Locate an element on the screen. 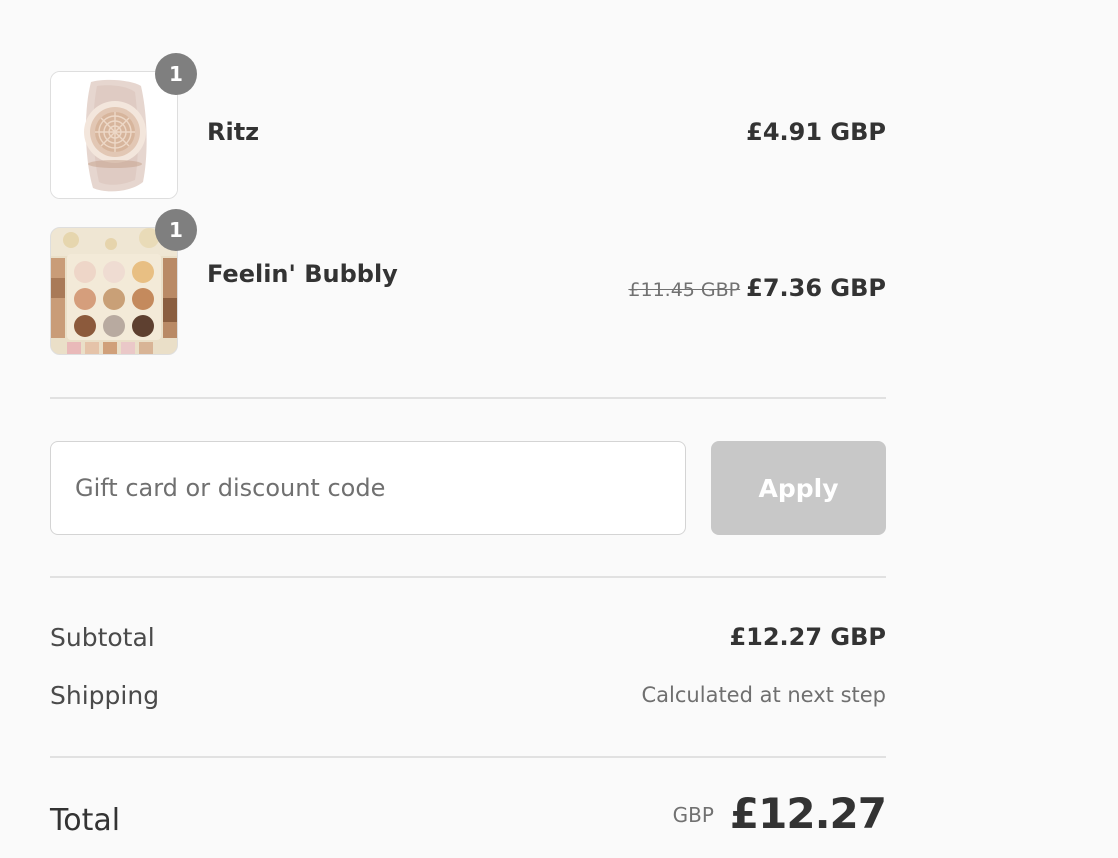 The height and width of the screenshot is (858, 1118). product-name: Feelin' Bubbly is located at coordinates (302, 274).